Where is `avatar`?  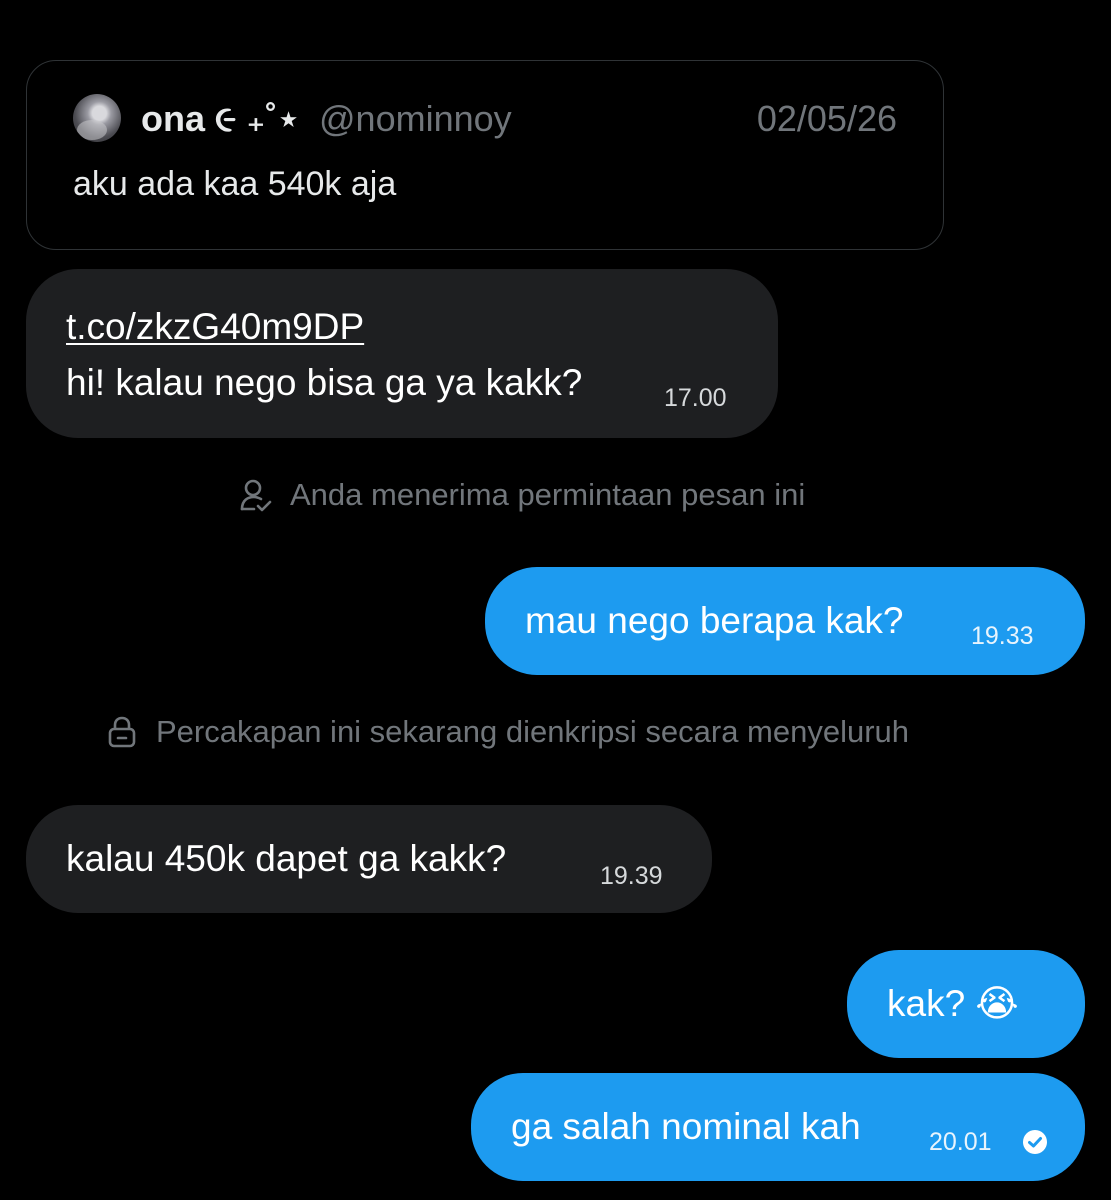 avatar is located at coordinates (97, 118).